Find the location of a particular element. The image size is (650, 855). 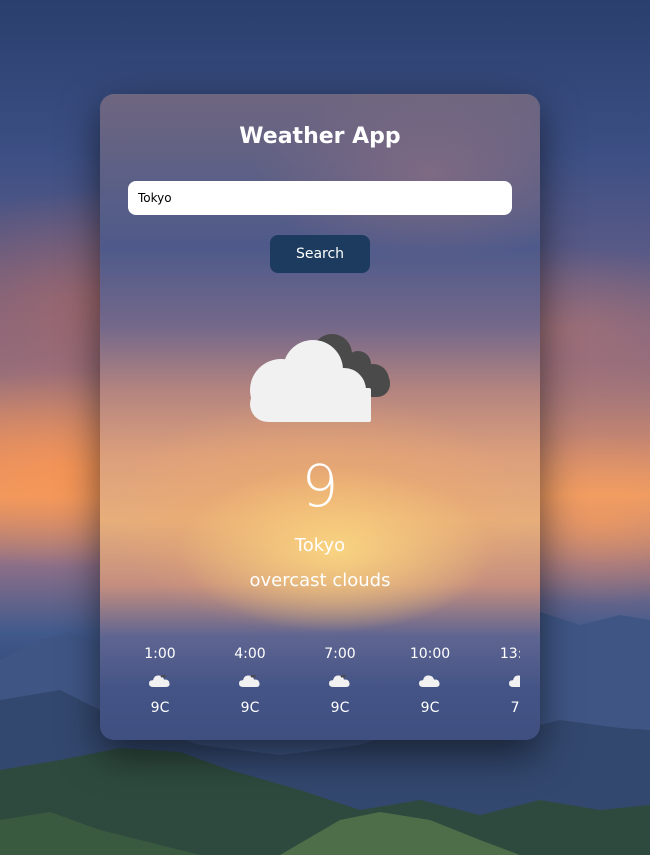

forecast-item: 13:00 7C is located at coordinates (505, 680).